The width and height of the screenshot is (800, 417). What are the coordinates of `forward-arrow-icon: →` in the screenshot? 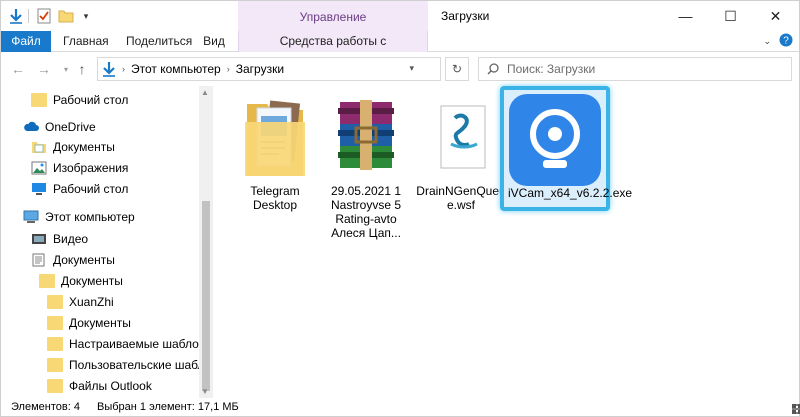 It's located at (44, 69).